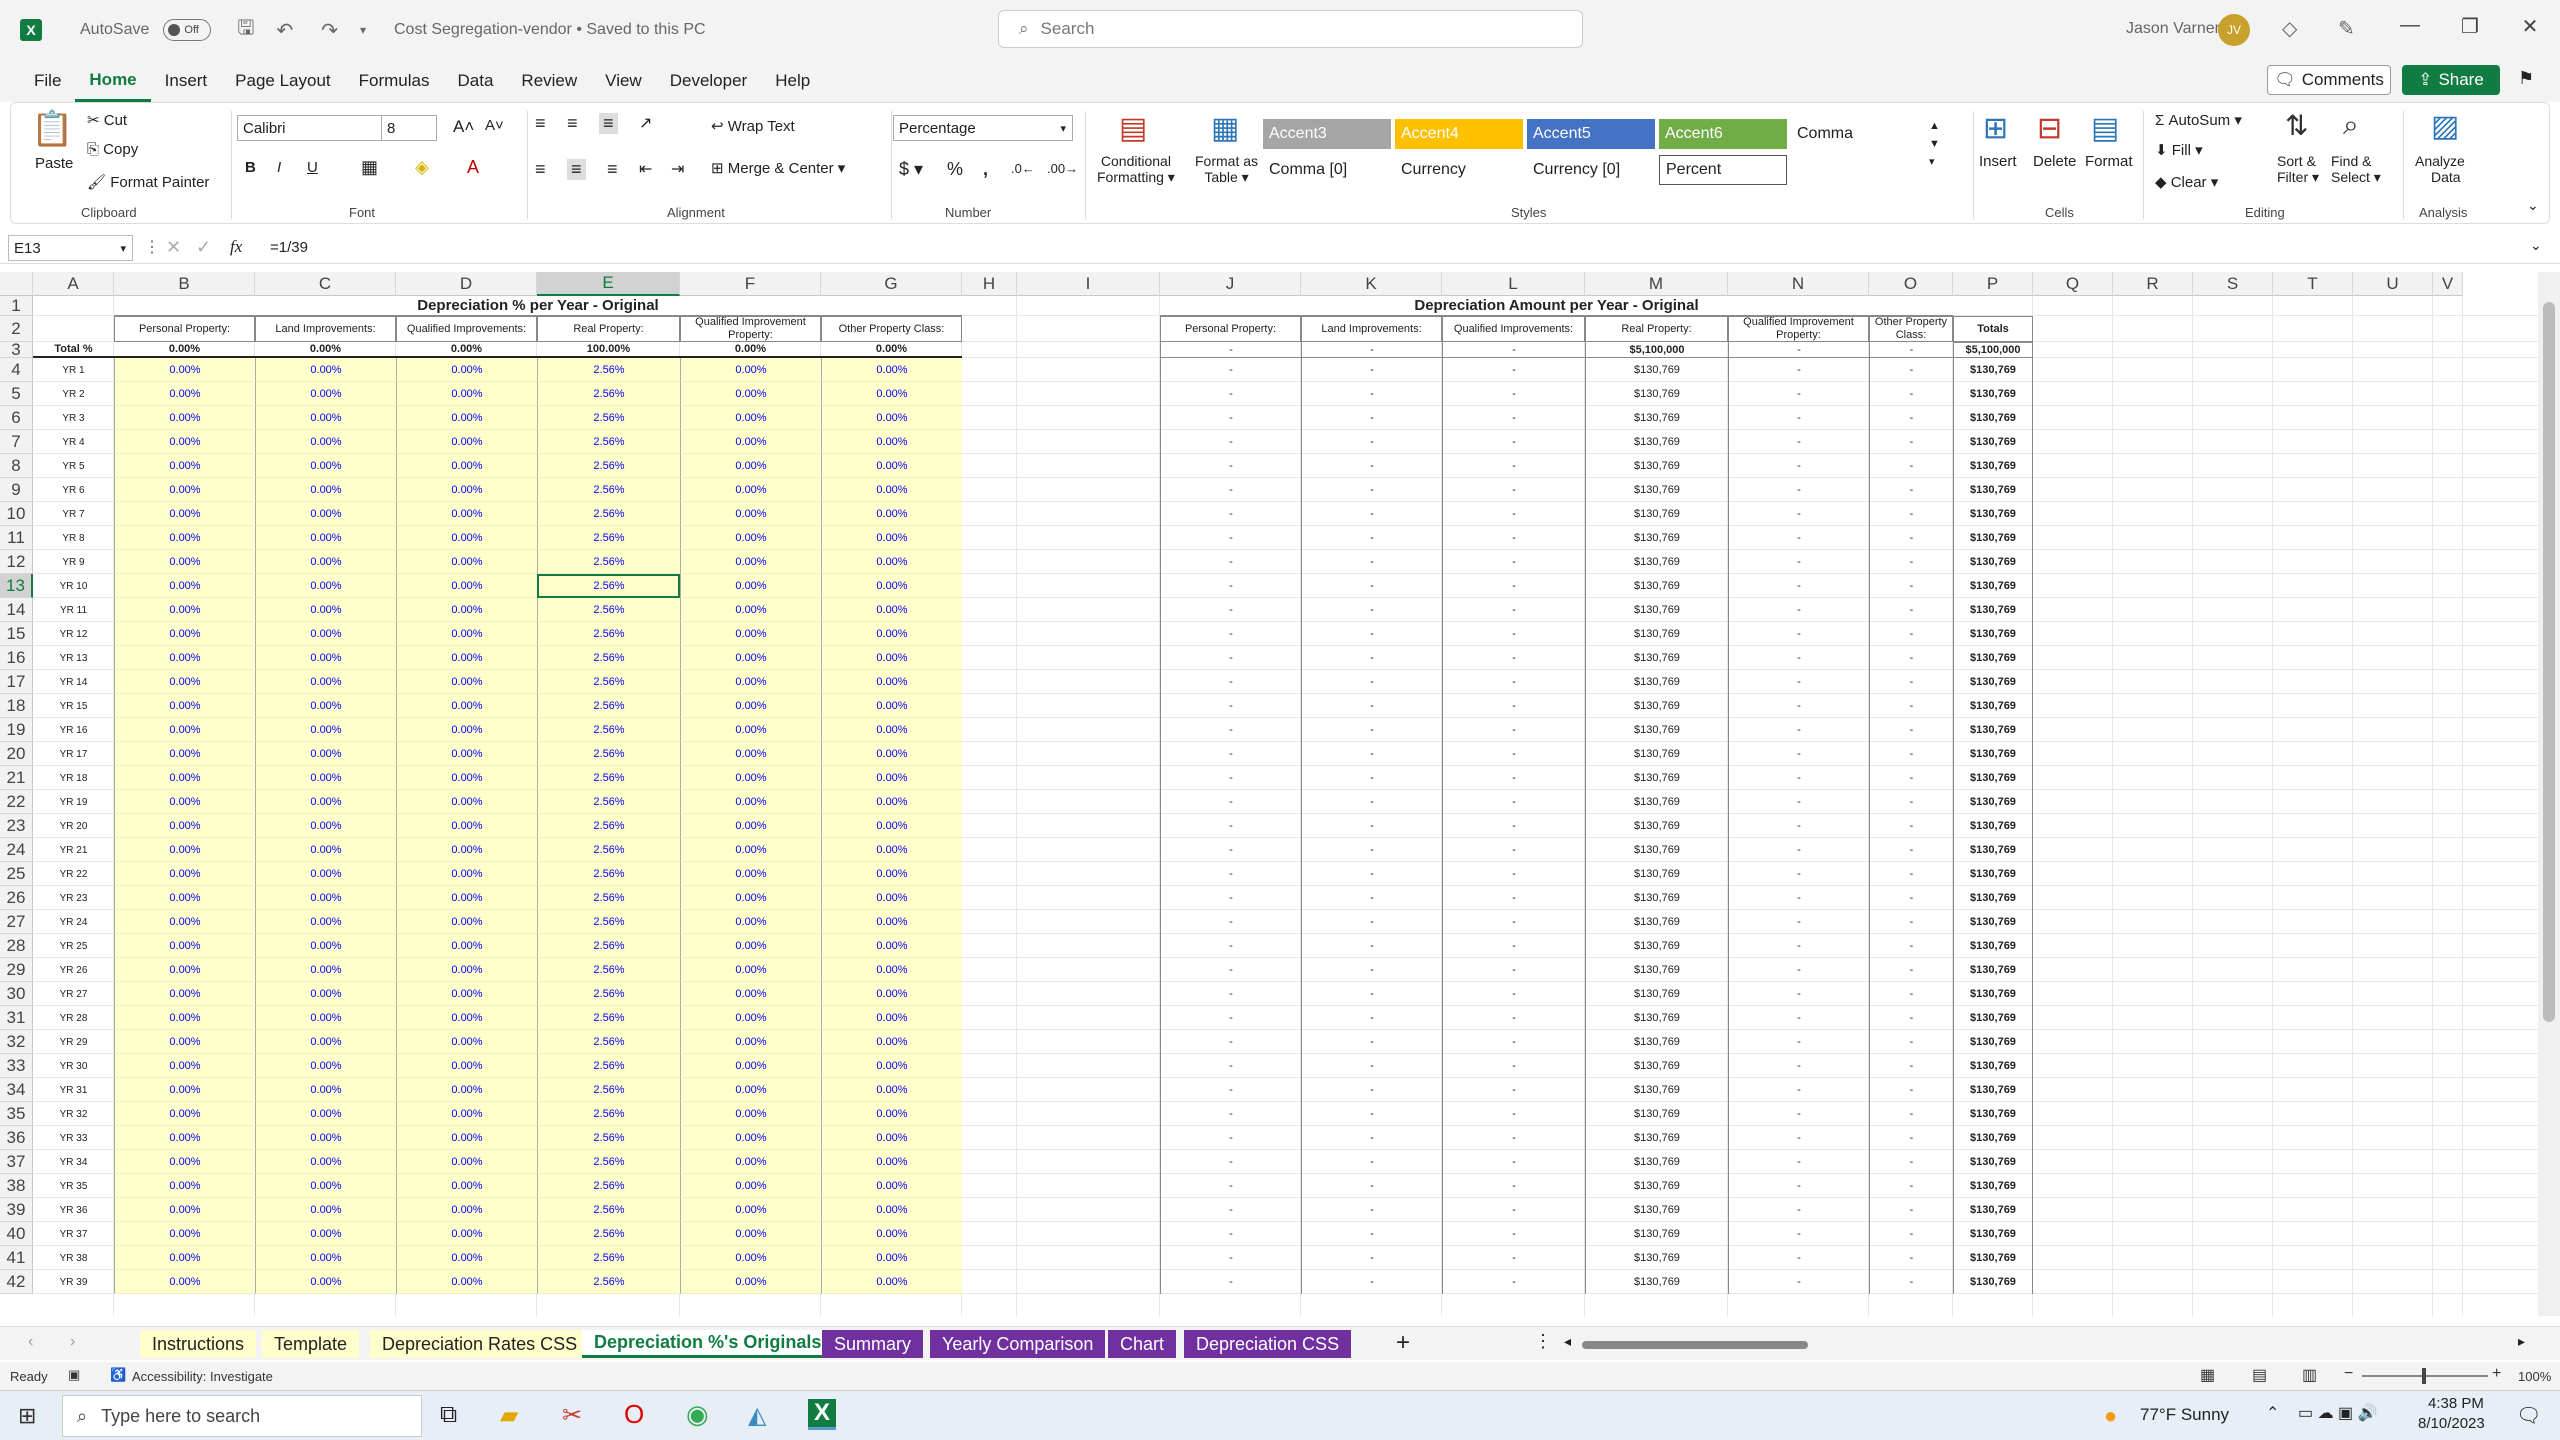 Image resolution: width=2560 pixels, height=1440 pixels. Describe the element at coordinates (1695, 1345) in the screenshot. I see `horizontal-scroll-thumb` at that location.